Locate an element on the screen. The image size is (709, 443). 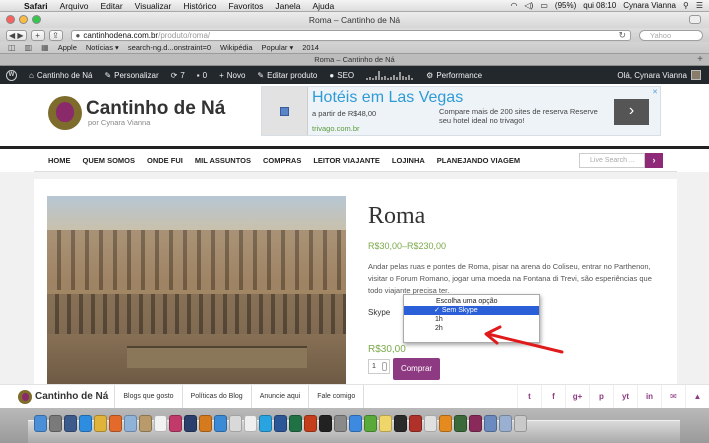
launchpad-icon is located at coordinates (55, 423).